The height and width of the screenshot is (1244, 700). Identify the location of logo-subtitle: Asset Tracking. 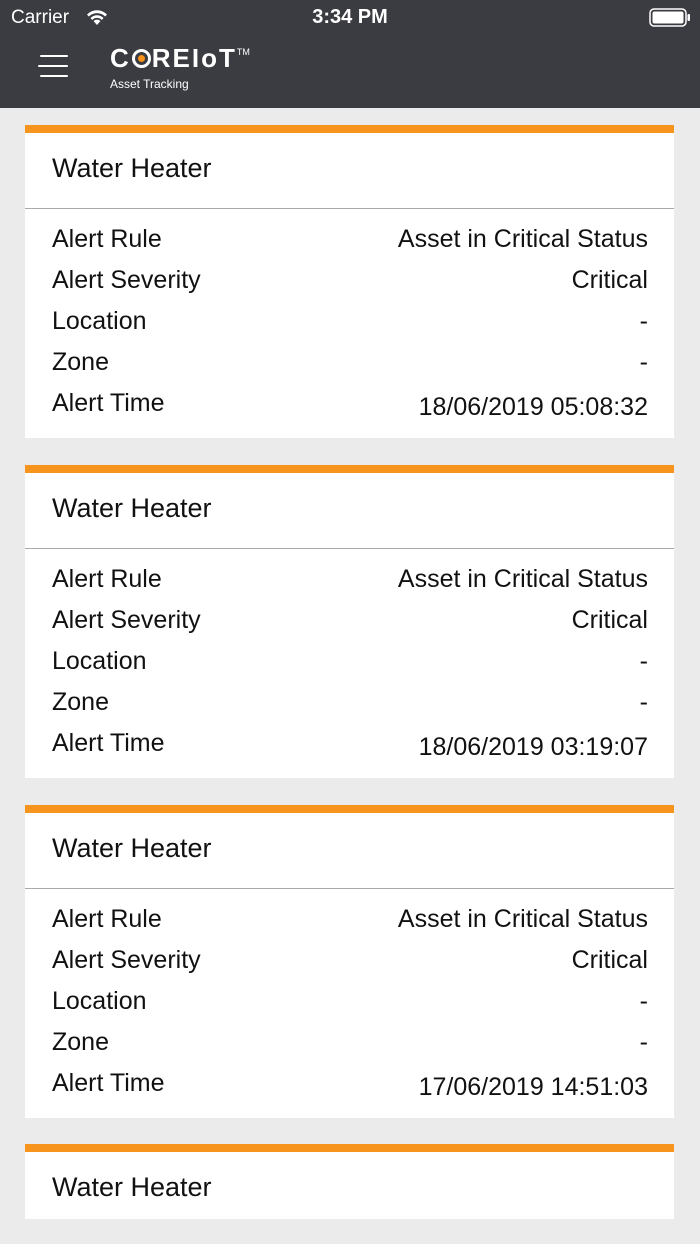
(149, 84).